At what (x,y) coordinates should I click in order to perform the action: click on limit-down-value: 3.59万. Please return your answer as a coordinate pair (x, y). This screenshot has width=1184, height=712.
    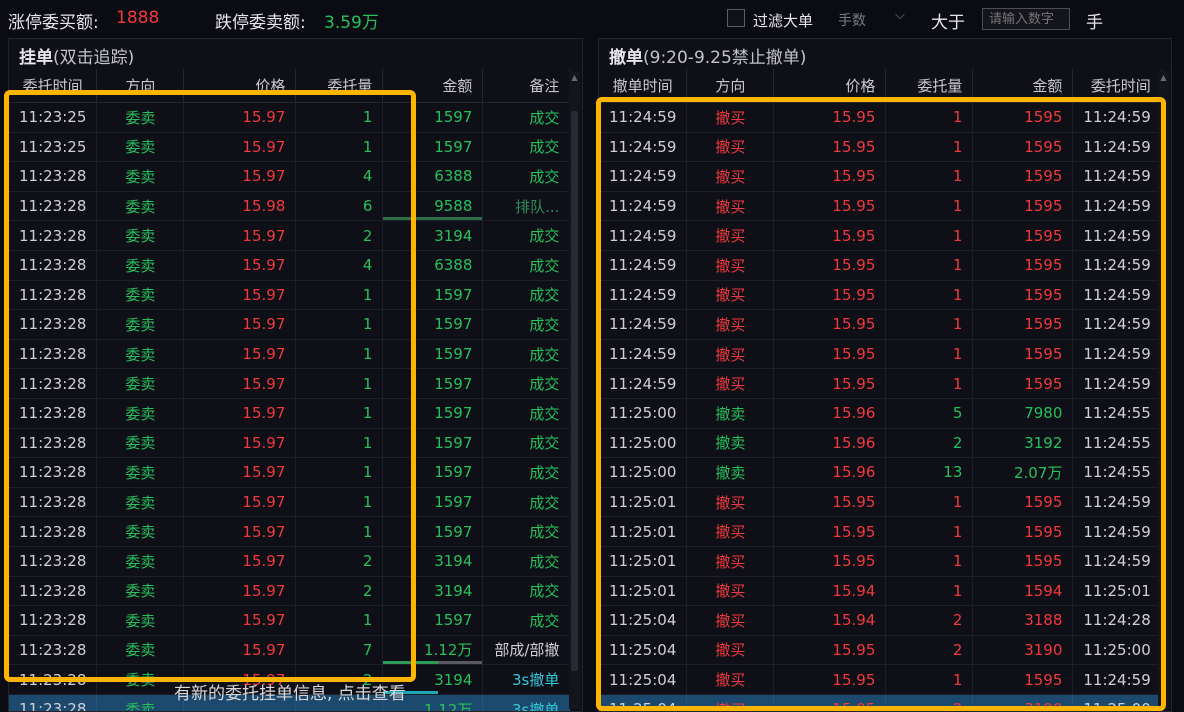
    Looking at the image, I should click on (351, 23).